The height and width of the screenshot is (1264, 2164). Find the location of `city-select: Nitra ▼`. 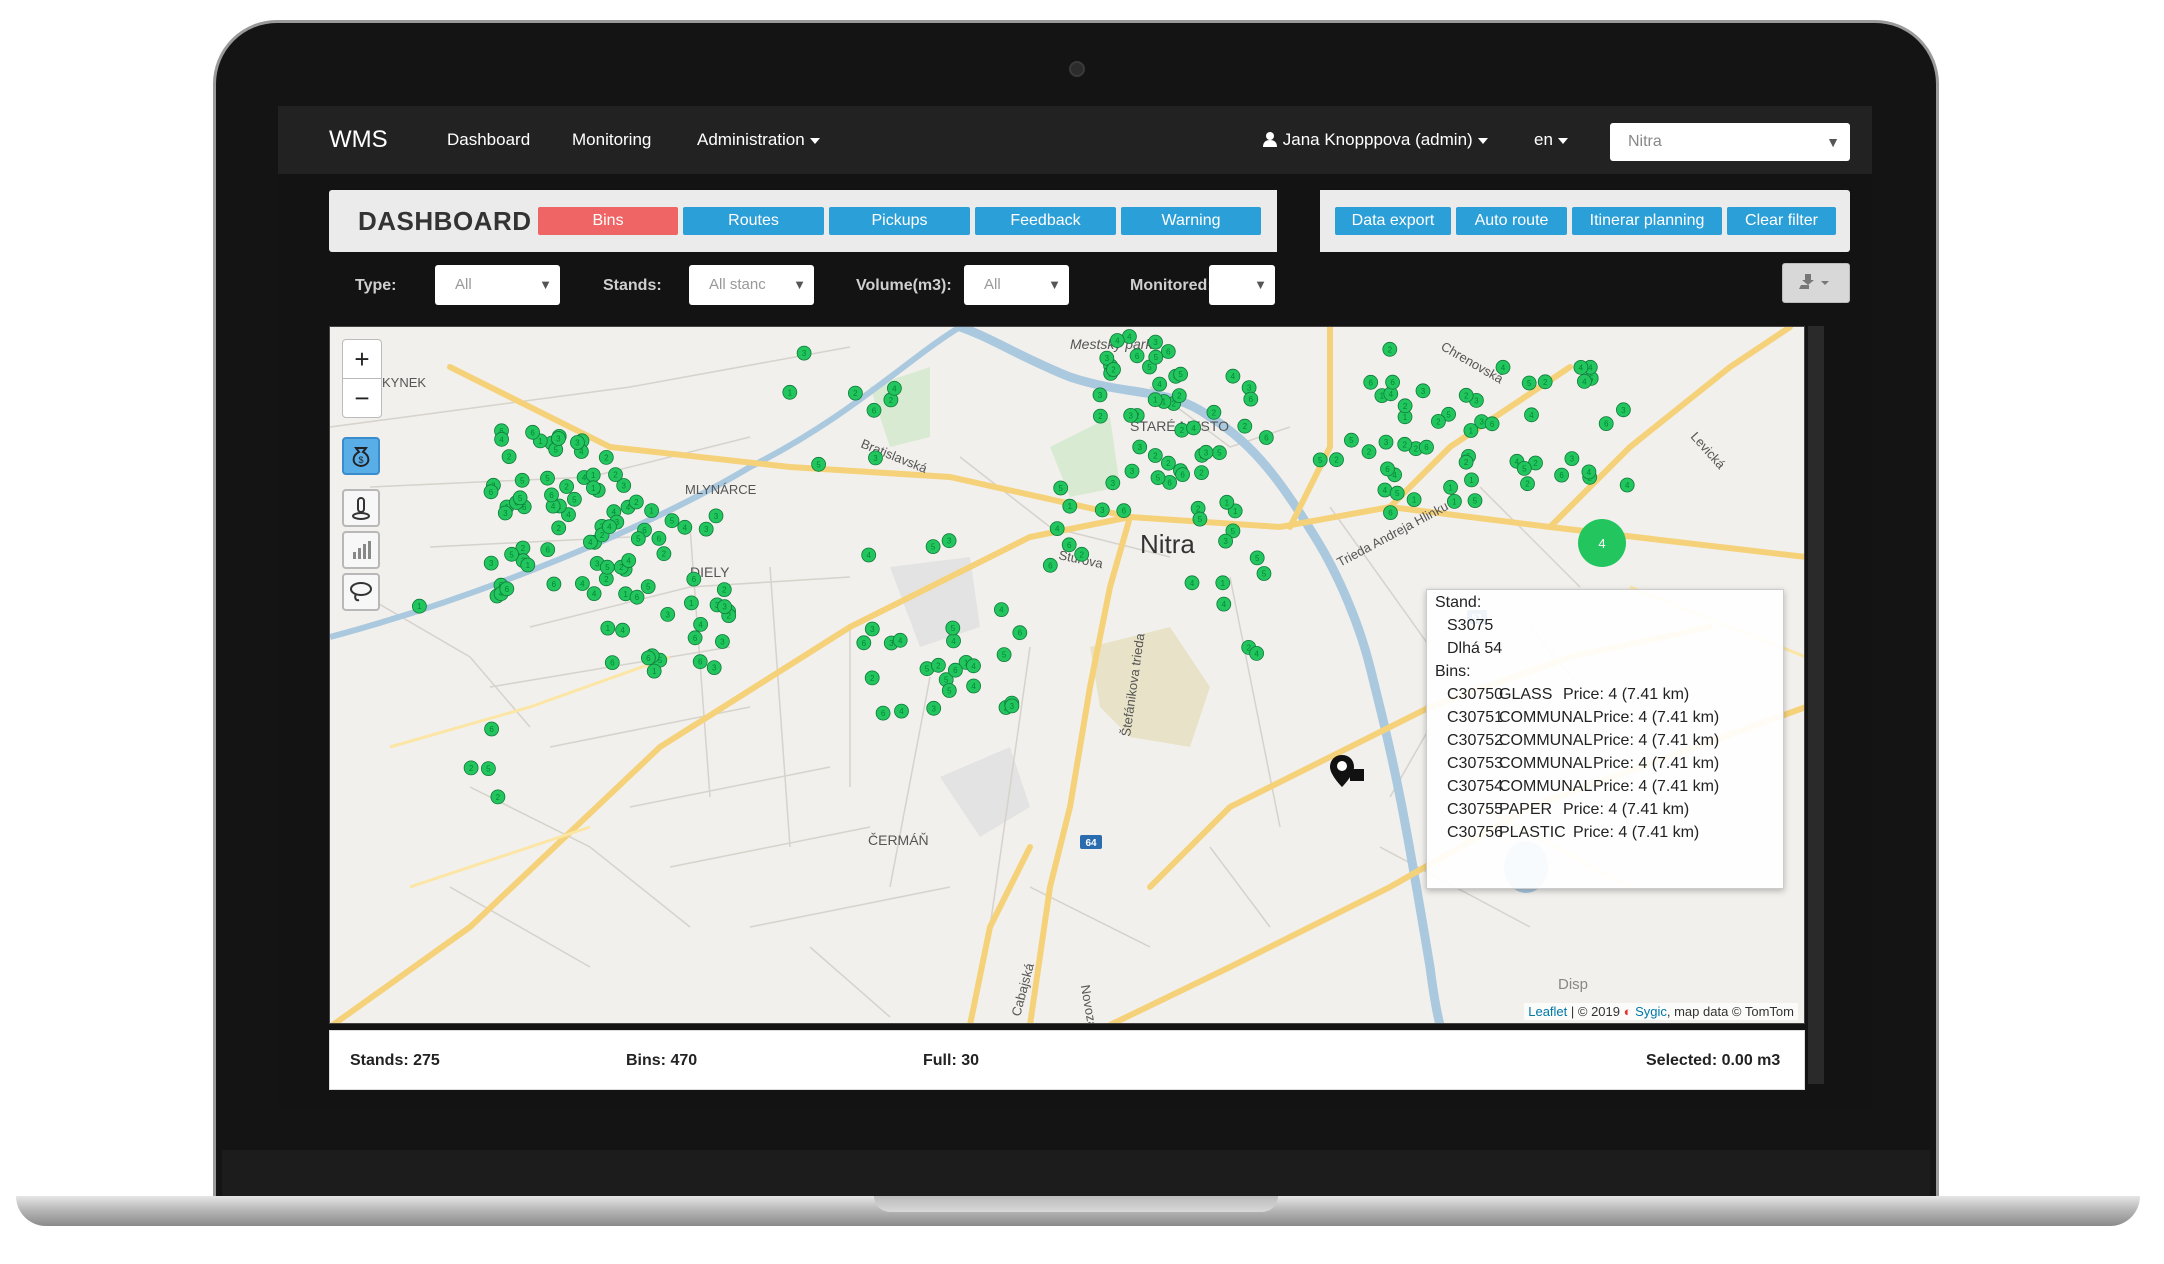

city-select: Nitra ▼ is located at coordinates (1730, 142).